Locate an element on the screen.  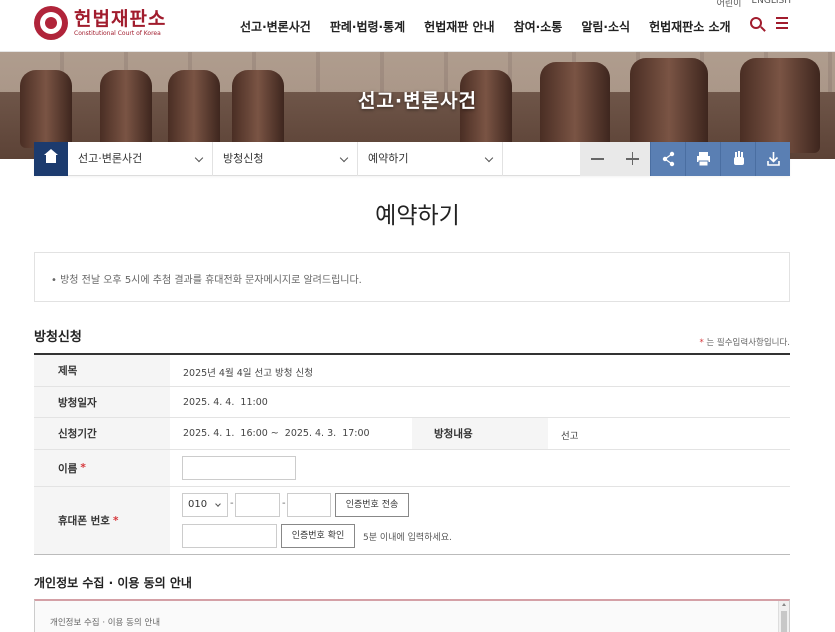
home-button is located at coordinates (51, 159).